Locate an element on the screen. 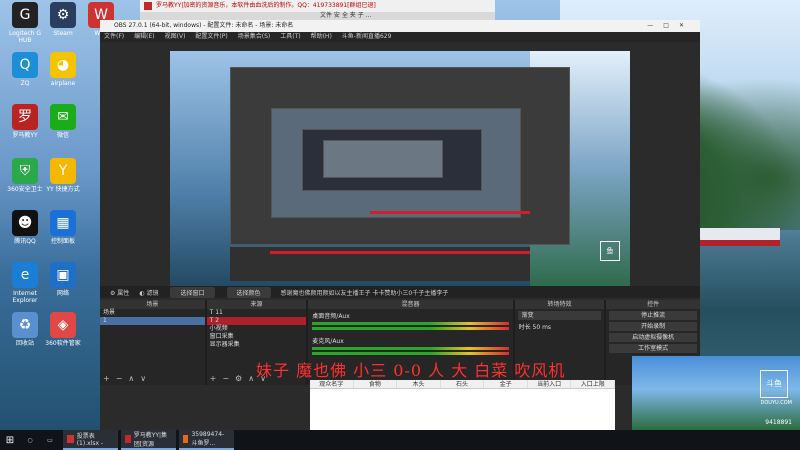 Image resolution: width=800 pixels, height=450 pixels. preview-douyu-logo: 鱼 is located at coordinates (610, 251).